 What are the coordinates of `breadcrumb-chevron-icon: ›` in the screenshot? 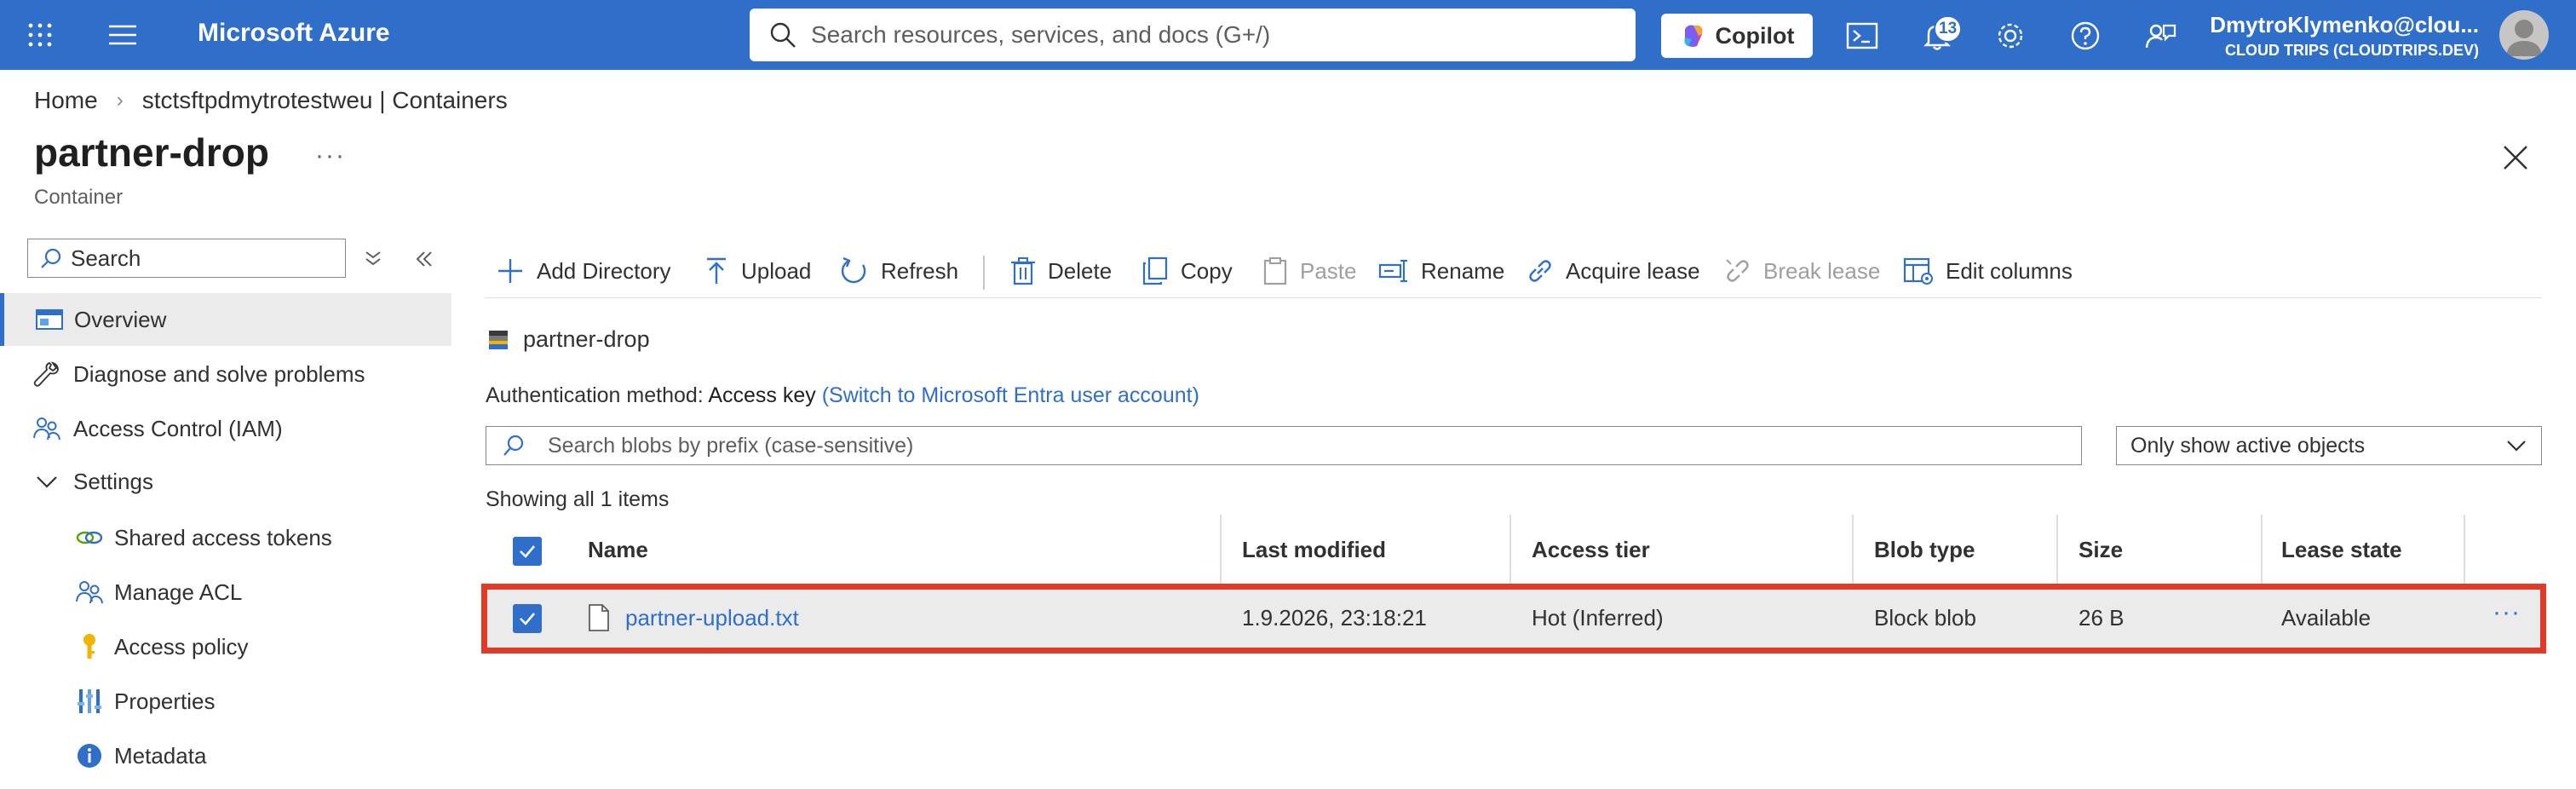 It's located at (120, 100).